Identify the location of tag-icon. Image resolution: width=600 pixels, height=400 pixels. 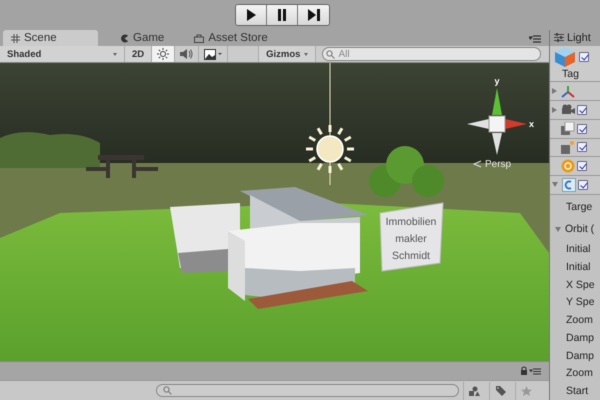
(501, 391).